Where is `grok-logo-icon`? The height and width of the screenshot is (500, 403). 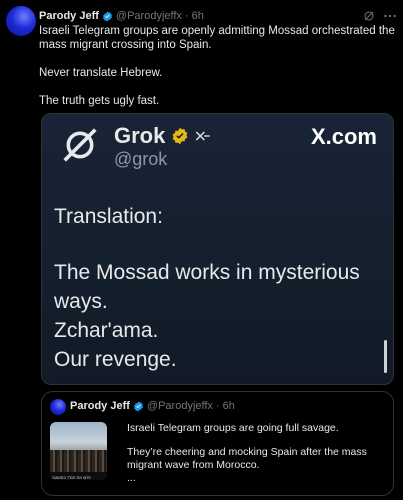 grok-logo-icon is located at coordinates (80, 145).